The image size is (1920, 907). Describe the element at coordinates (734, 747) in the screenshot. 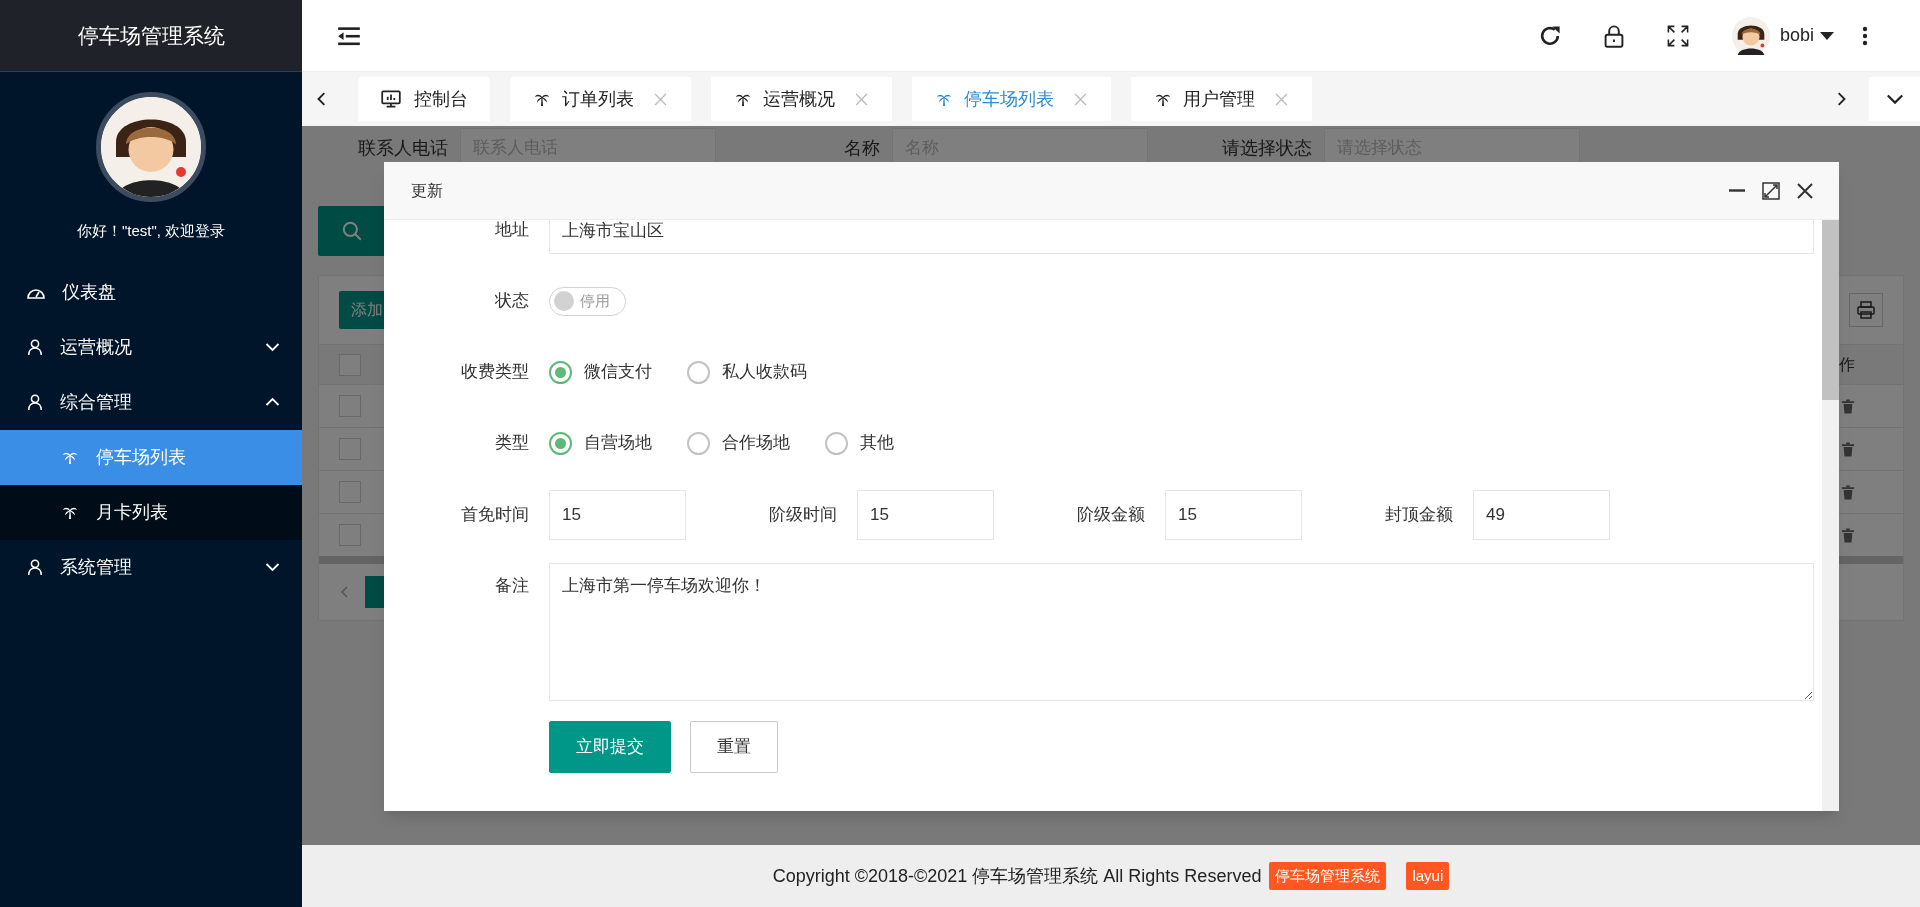

I see `reset-button: 重置` at that location.